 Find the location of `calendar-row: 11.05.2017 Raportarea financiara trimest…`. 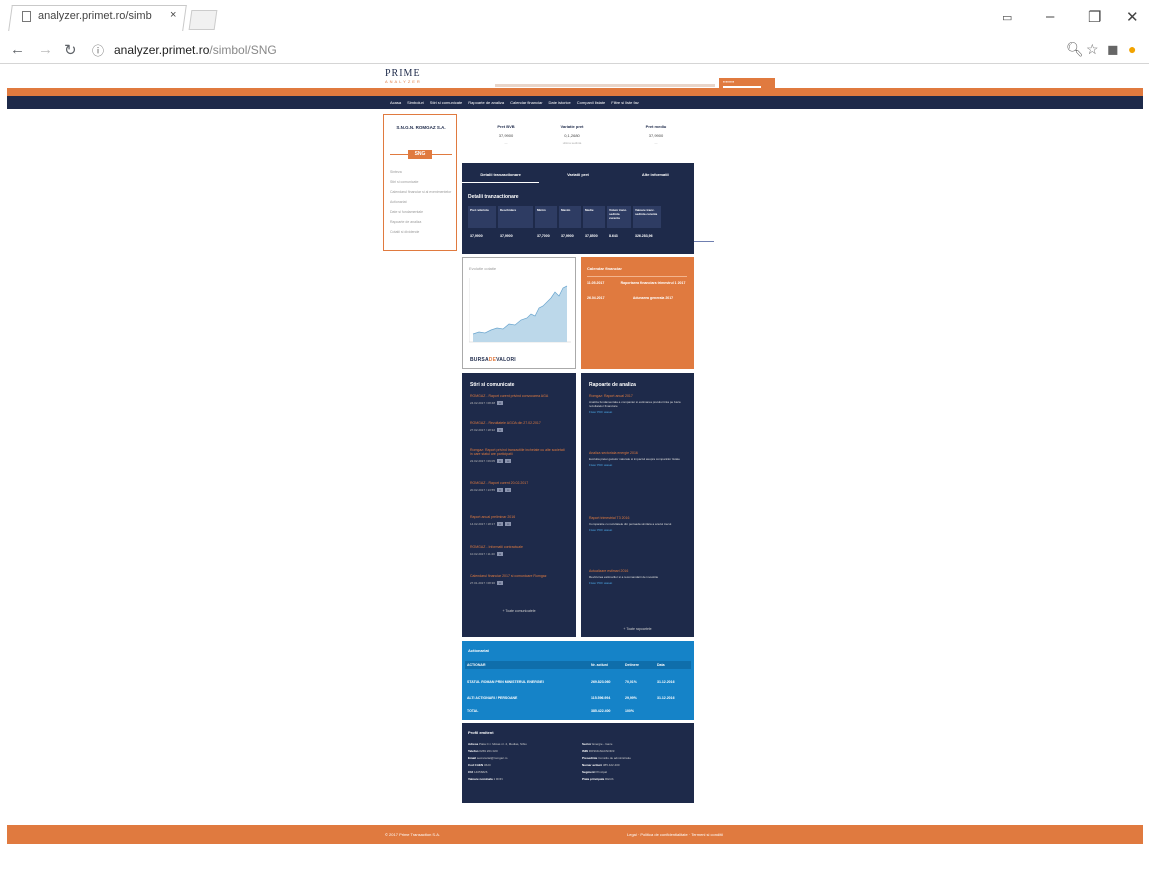

calendar-row: 11.05.2017 Raportarea financiara trimest… is located at coordinates (638, 283).